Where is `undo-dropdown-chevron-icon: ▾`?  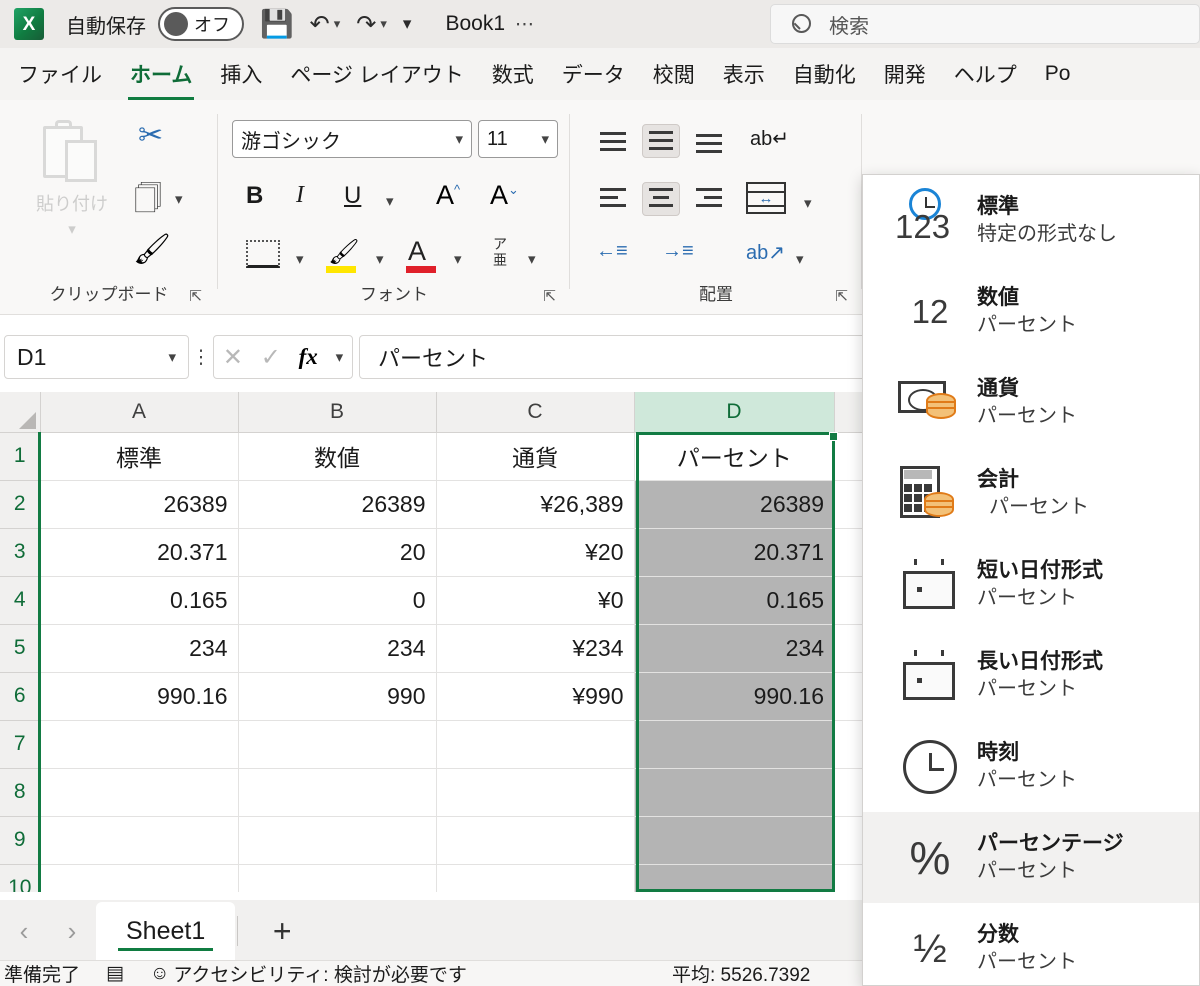
undo-dropdown-chevron-icon: ▾ is located at coordinates (337, 24).